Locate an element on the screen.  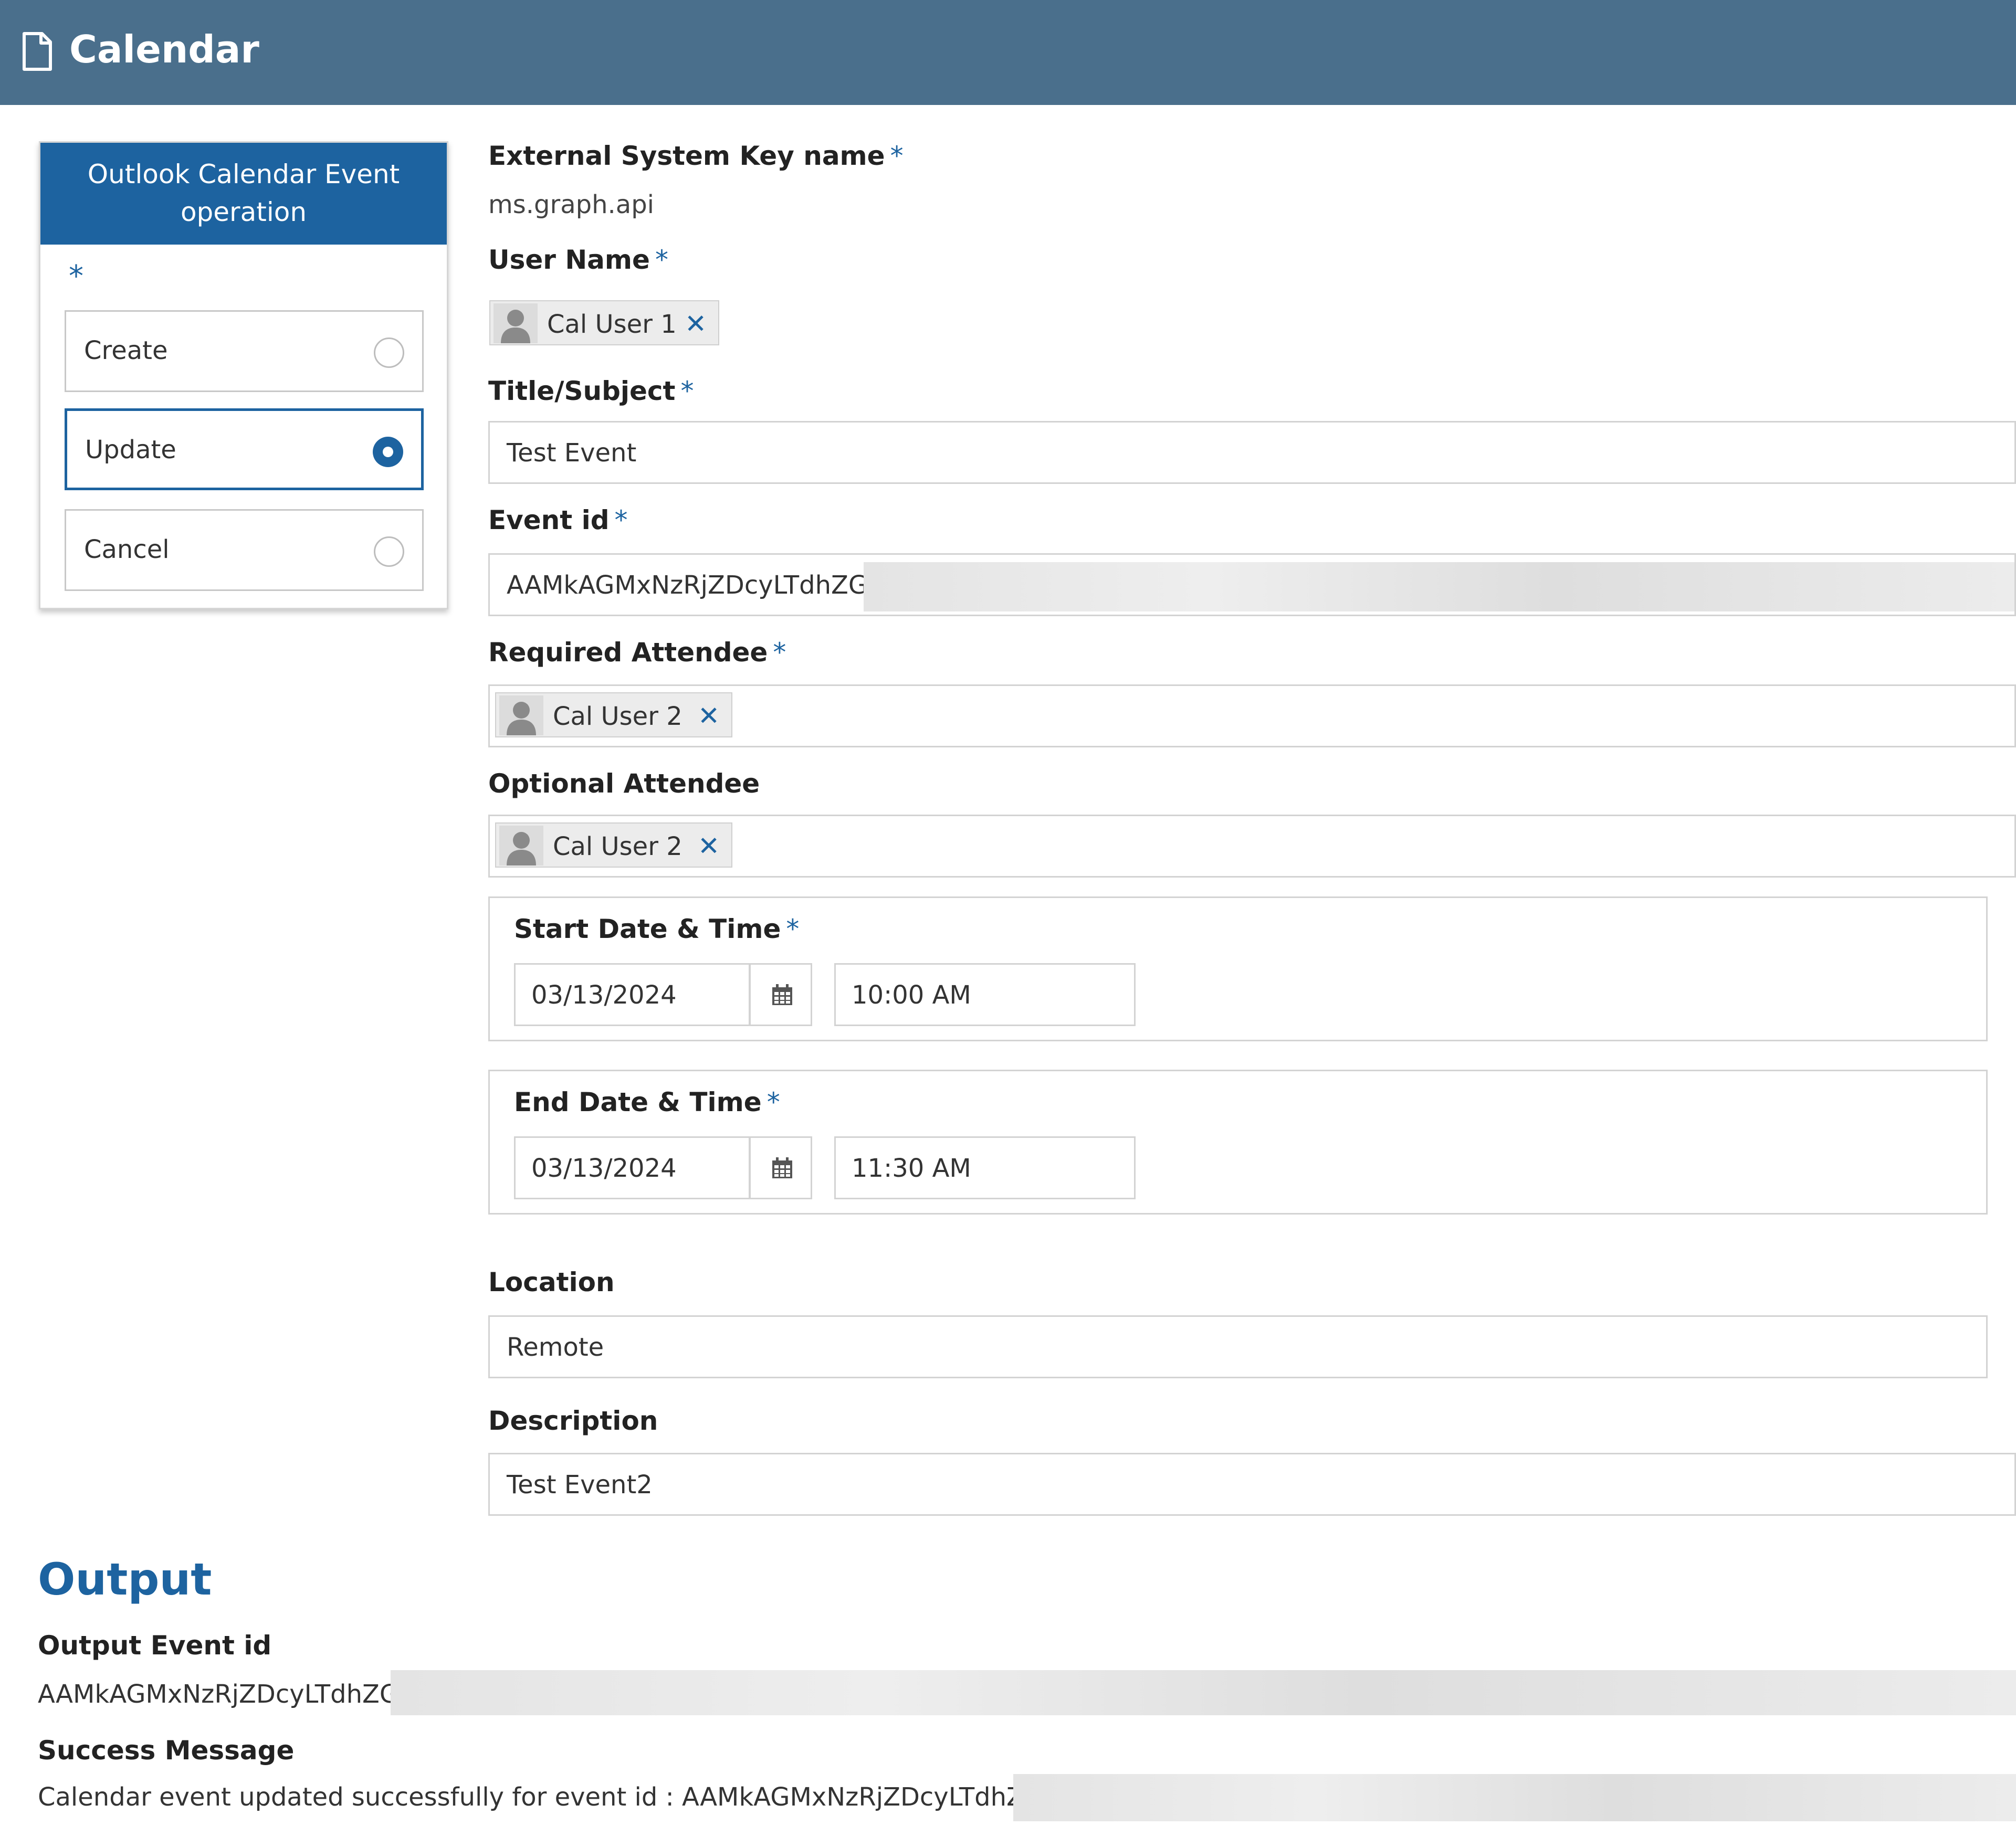
start-datetime-label: Start Date & Time * is located at coordinates (657, 929).